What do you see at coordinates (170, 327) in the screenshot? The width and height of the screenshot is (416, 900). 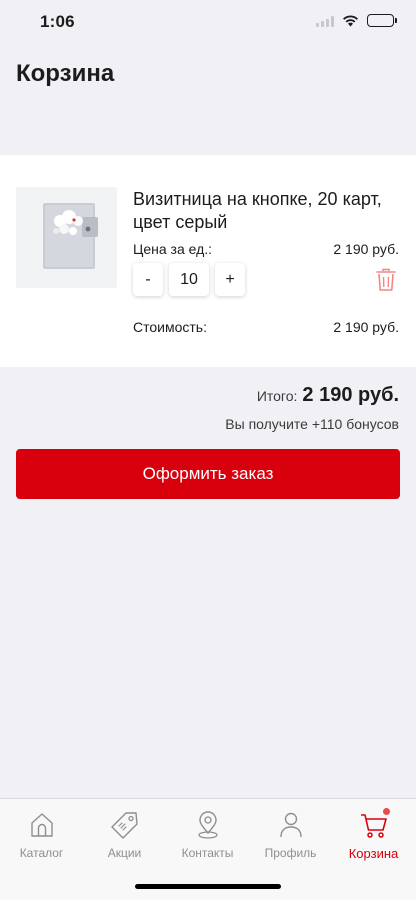 I see `cost-label: Стоимость:` at bounding box center [170, 327].